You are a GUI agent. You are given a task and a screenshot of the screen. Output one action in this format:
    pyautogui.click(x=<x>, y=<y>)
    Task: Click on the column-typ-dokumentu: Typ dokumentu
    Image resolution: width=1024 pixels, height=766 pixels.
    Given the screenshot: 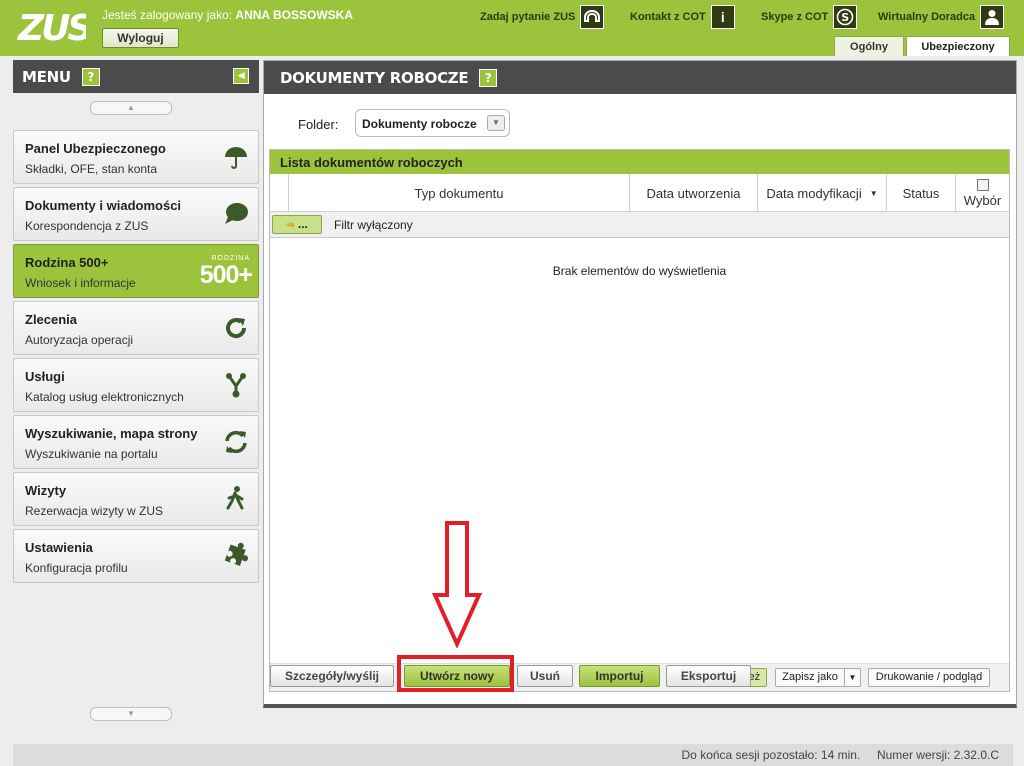 What is the action you would take?
    pyautogui.click(x=458, y=193)
    